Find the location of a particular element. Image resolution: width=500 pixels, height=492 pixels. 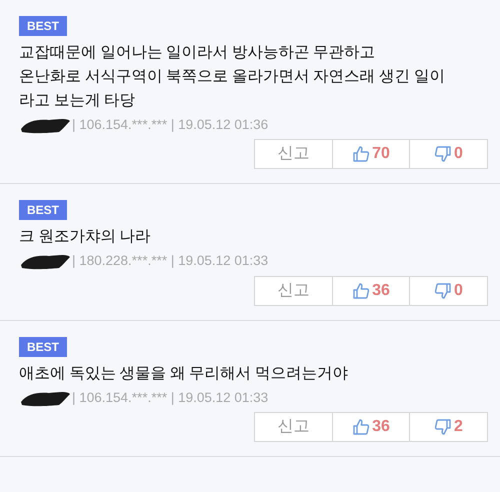

dislike-button: 2 is located at coordinates (448, 426).